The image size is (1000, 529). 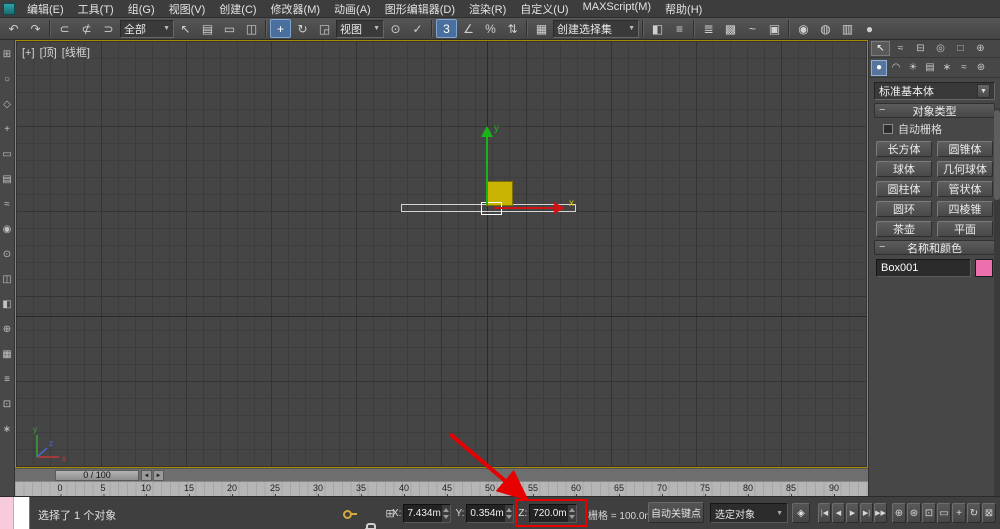 I want to click on category-helpers-icon: ∗, so click(x=947, y=68).